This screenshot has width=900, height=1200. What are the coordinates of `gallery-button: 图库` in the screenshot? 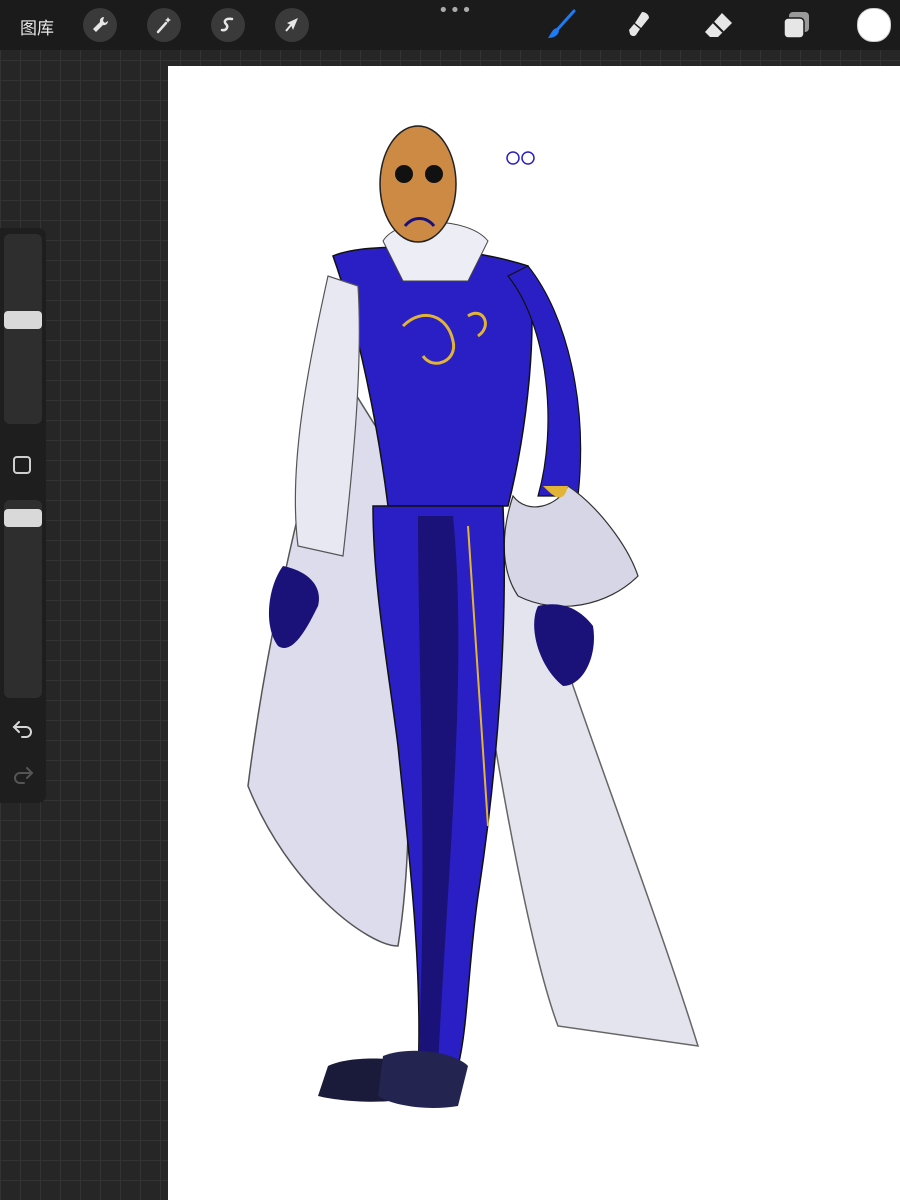 It's located at (37, 26).